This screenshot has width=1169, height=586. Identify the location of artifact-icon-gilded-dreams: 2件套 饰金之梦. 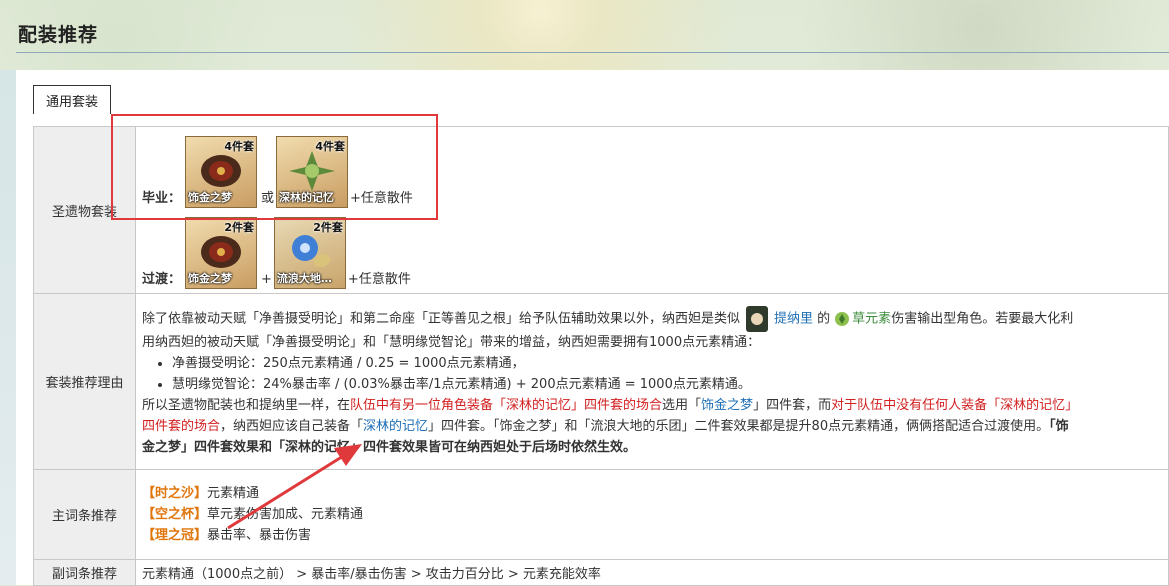
(221, 252).